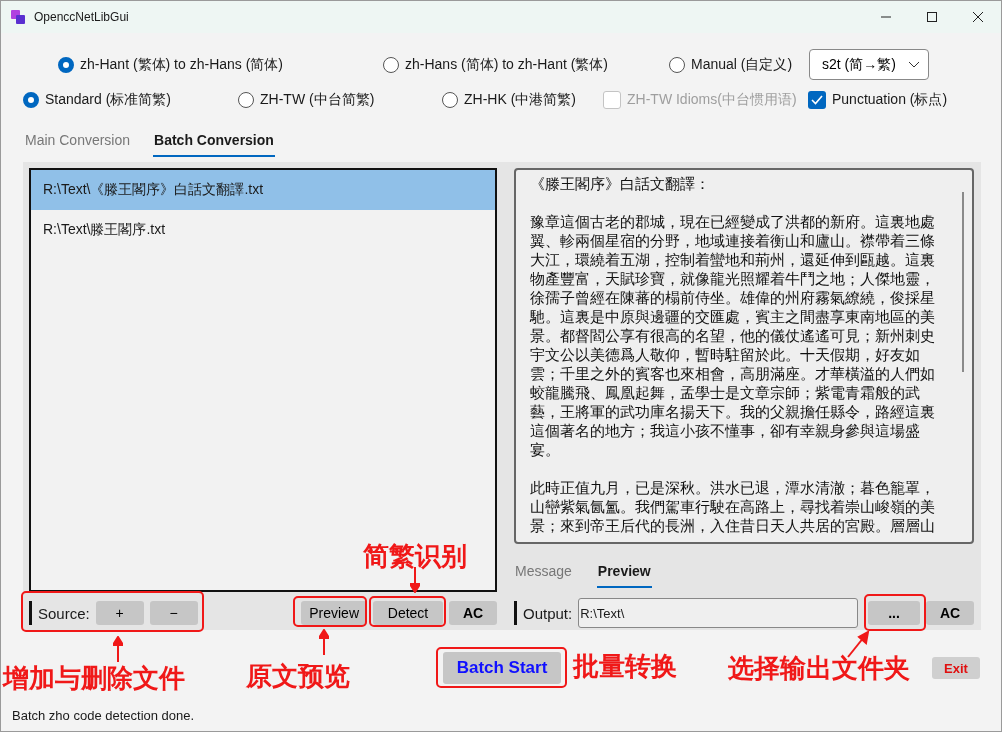  I want to click on radio-option: Manual (自定义), so click(739, 64).